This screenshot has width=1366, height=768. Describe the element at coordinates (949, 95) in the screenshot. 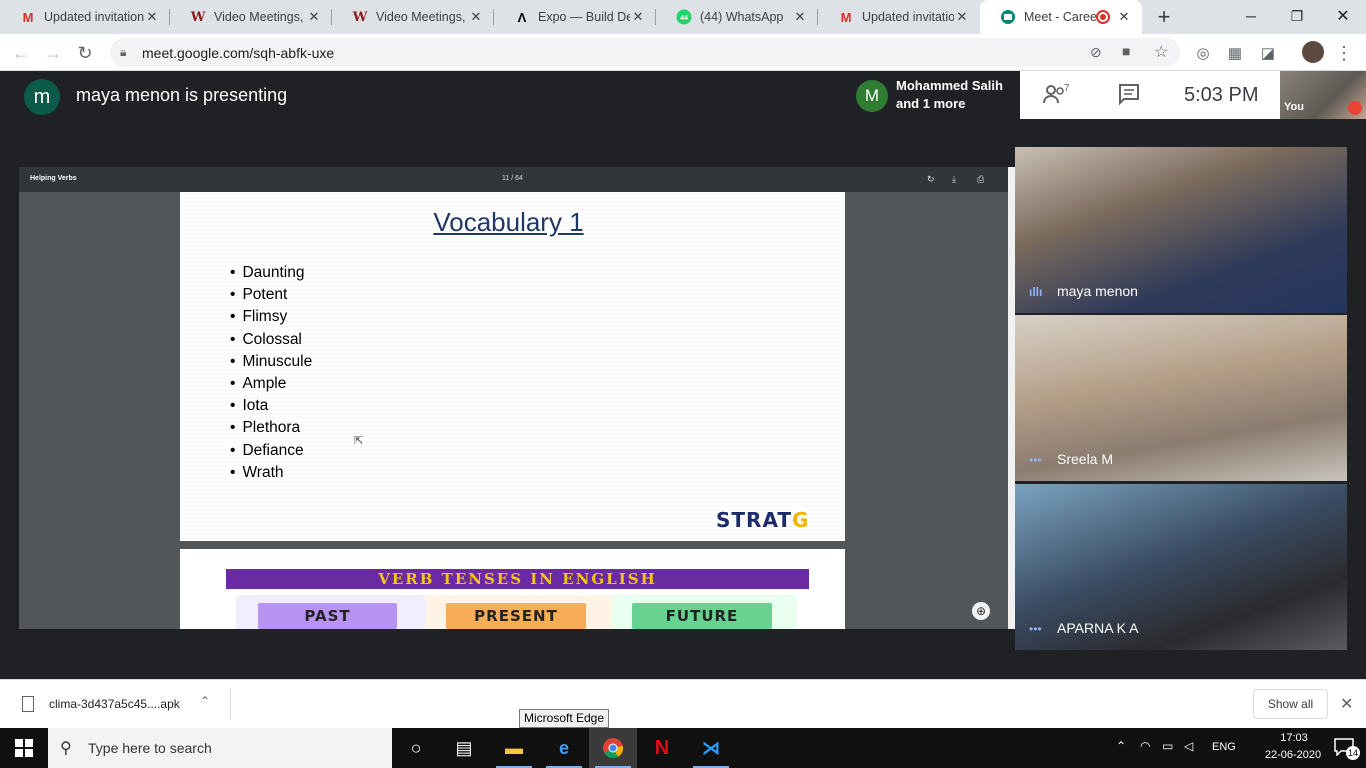

I see `others-label: Mohammed Salih and 1 more` at that location.